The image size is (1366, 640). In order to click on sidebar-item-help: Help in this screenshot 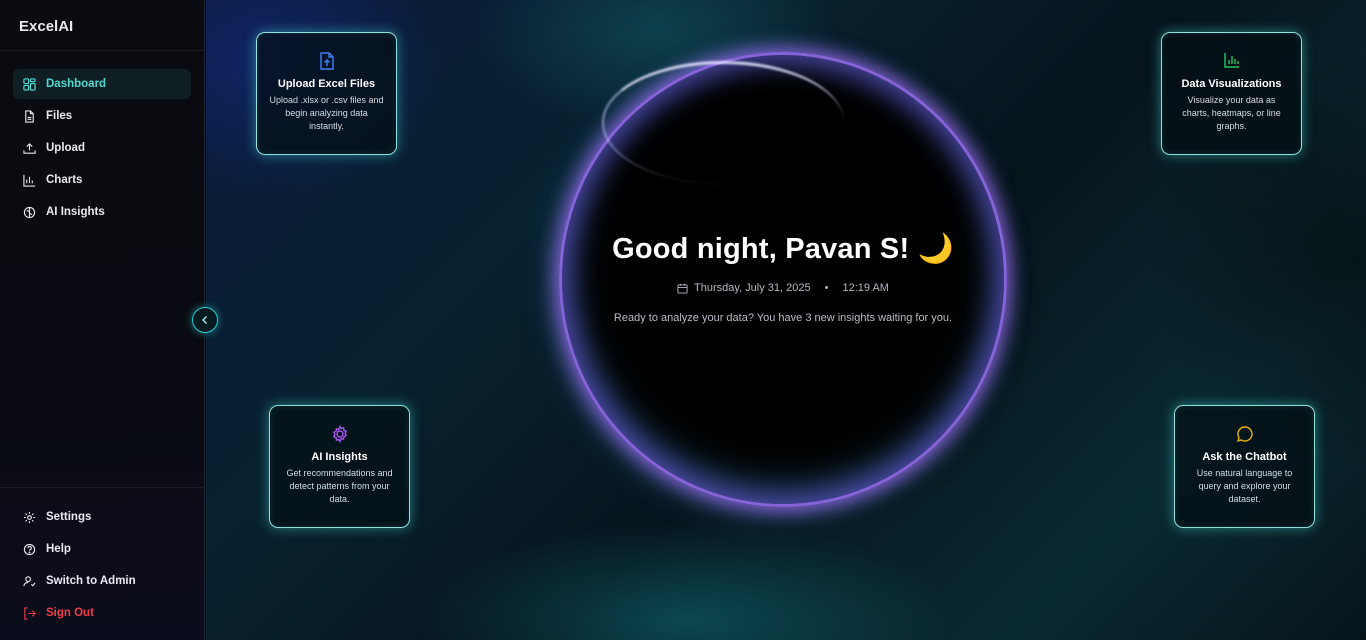, I will do `click(102, 549)`.